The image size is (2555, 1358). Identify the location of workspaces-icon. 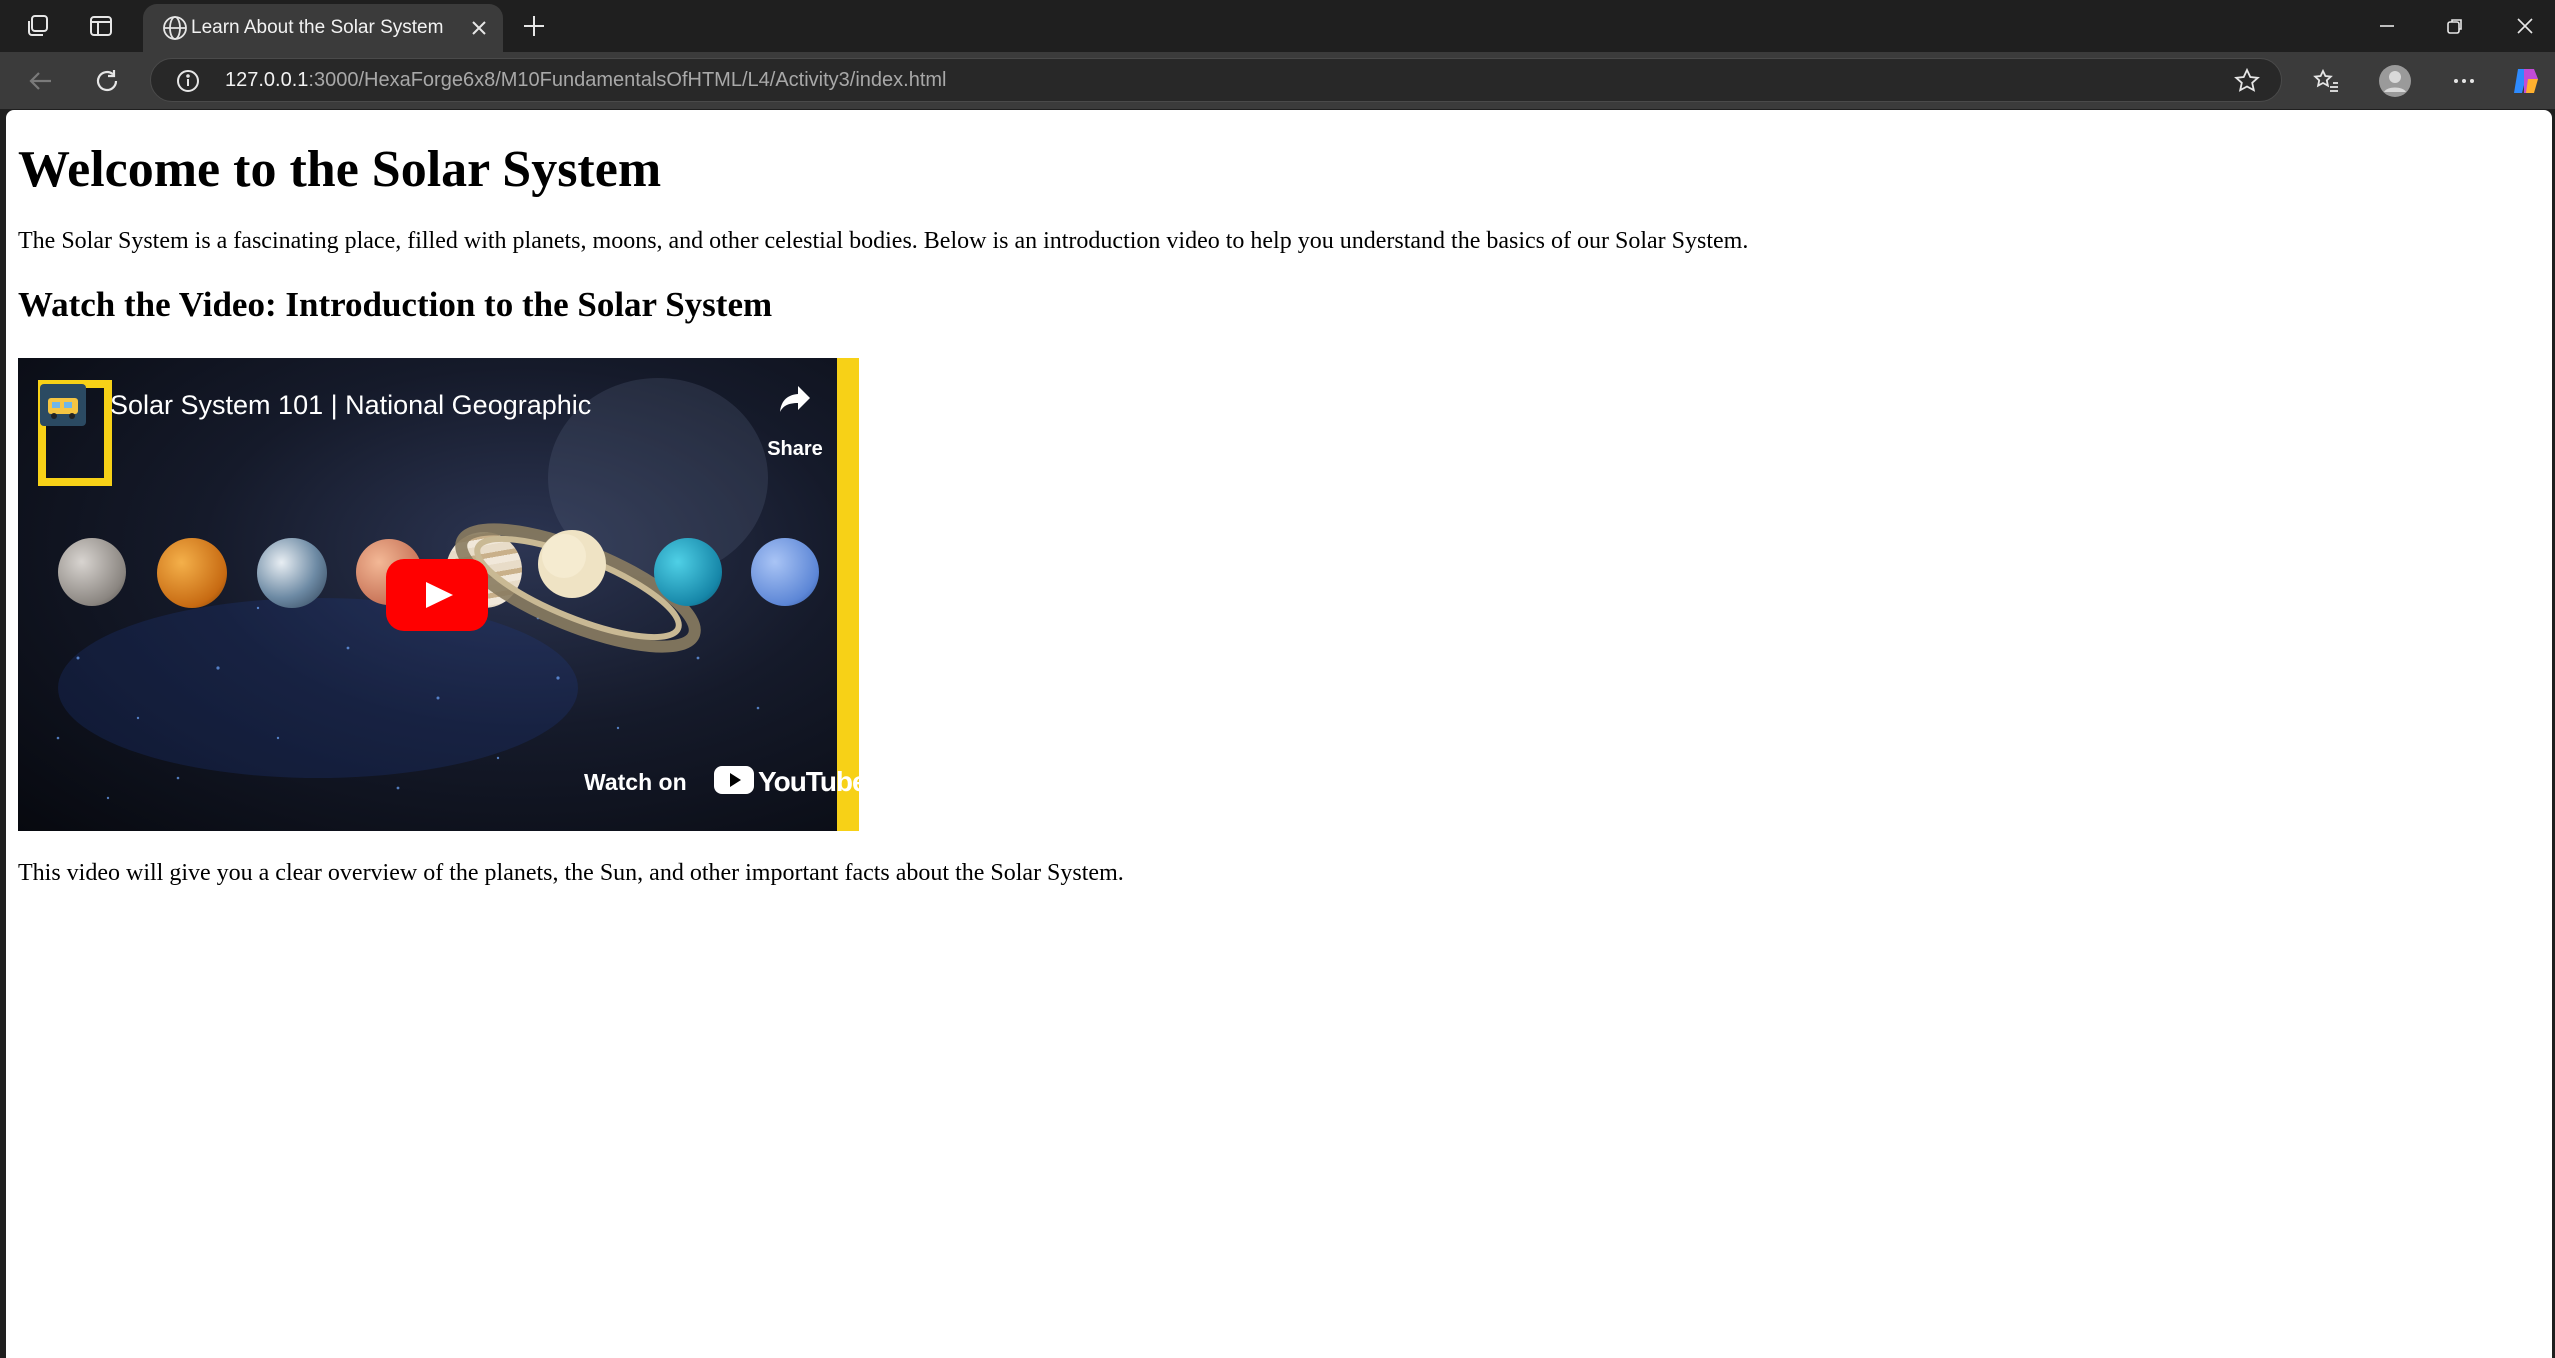
(38, 26).